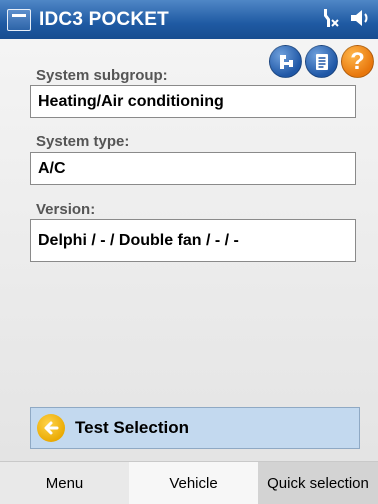 The height and width of the screenshot is (504, 378). Describe the element at coordinates (285, 61) in the screenshot. I see `connection-icon` at that location.